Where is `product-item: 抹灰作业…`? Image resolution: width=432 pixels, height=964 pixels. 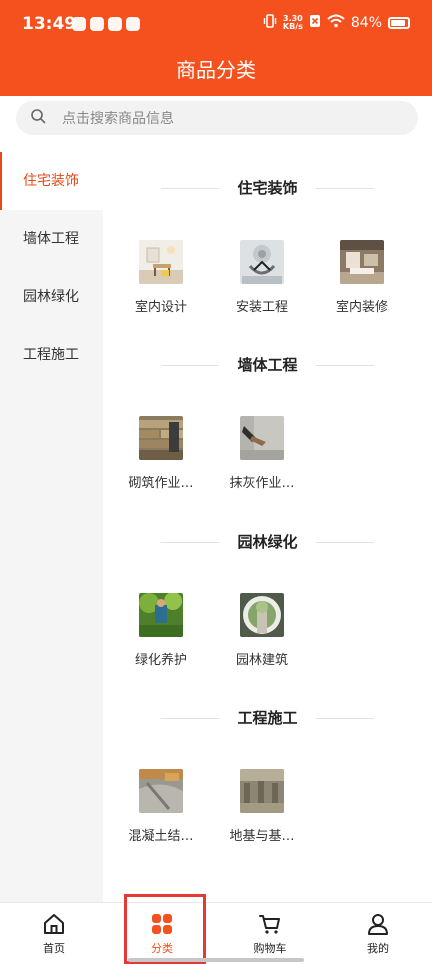
product-item: 抹灰作业… is located at coordinates (262, 453).